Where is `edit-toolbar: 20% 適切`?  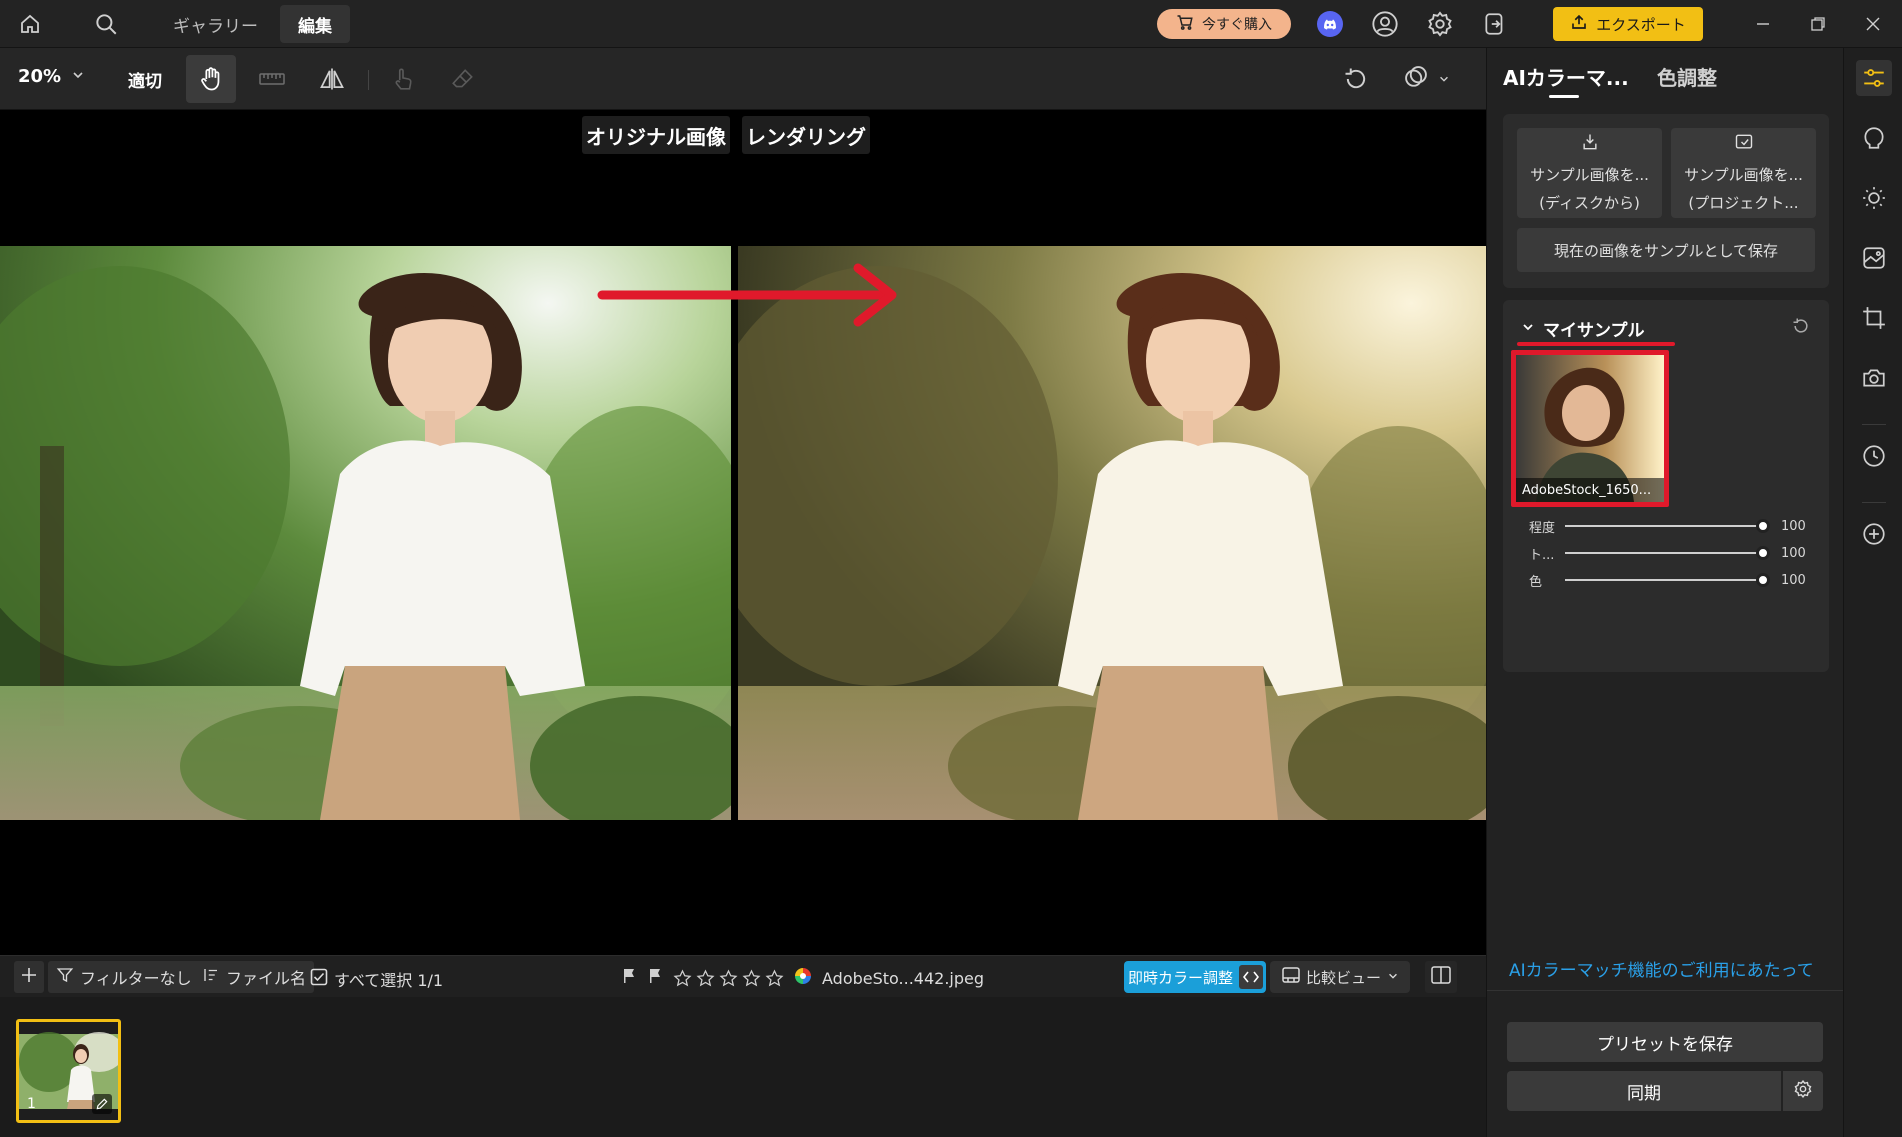 edit-toolbar: 20% 適切 is located at coordinates (743, 79).